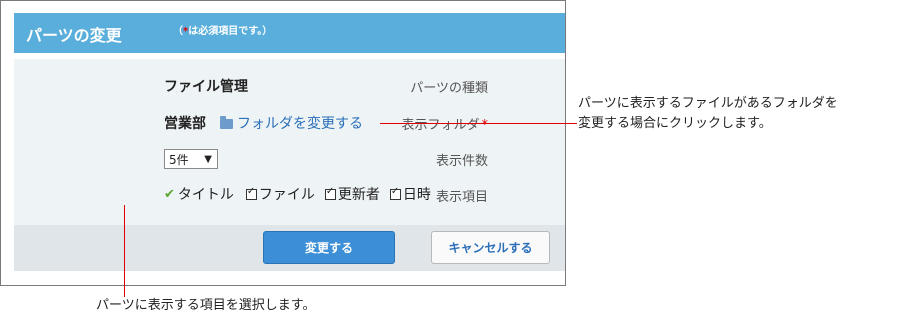 This screenshot has height=324, width=900. I want to click on item-file-label: ファイル, so click(286, 195).